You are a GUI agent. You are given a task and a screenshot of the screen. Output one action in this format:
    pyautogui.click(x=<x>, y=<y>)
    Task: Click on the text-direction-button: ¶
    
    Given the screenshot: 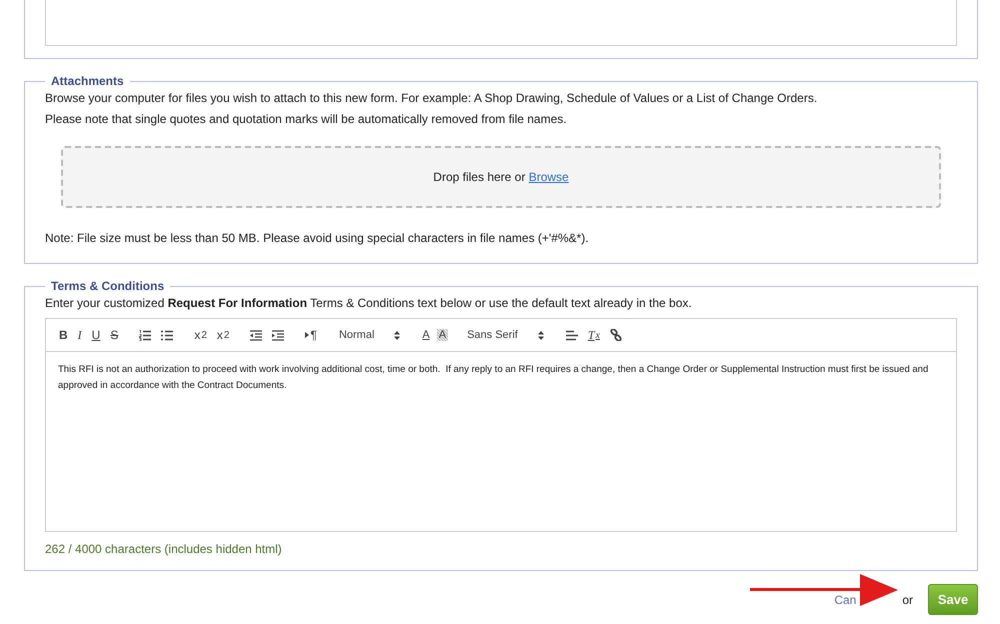 What is the action you would take?
    pyautogui.click(x=311, y=335)
    